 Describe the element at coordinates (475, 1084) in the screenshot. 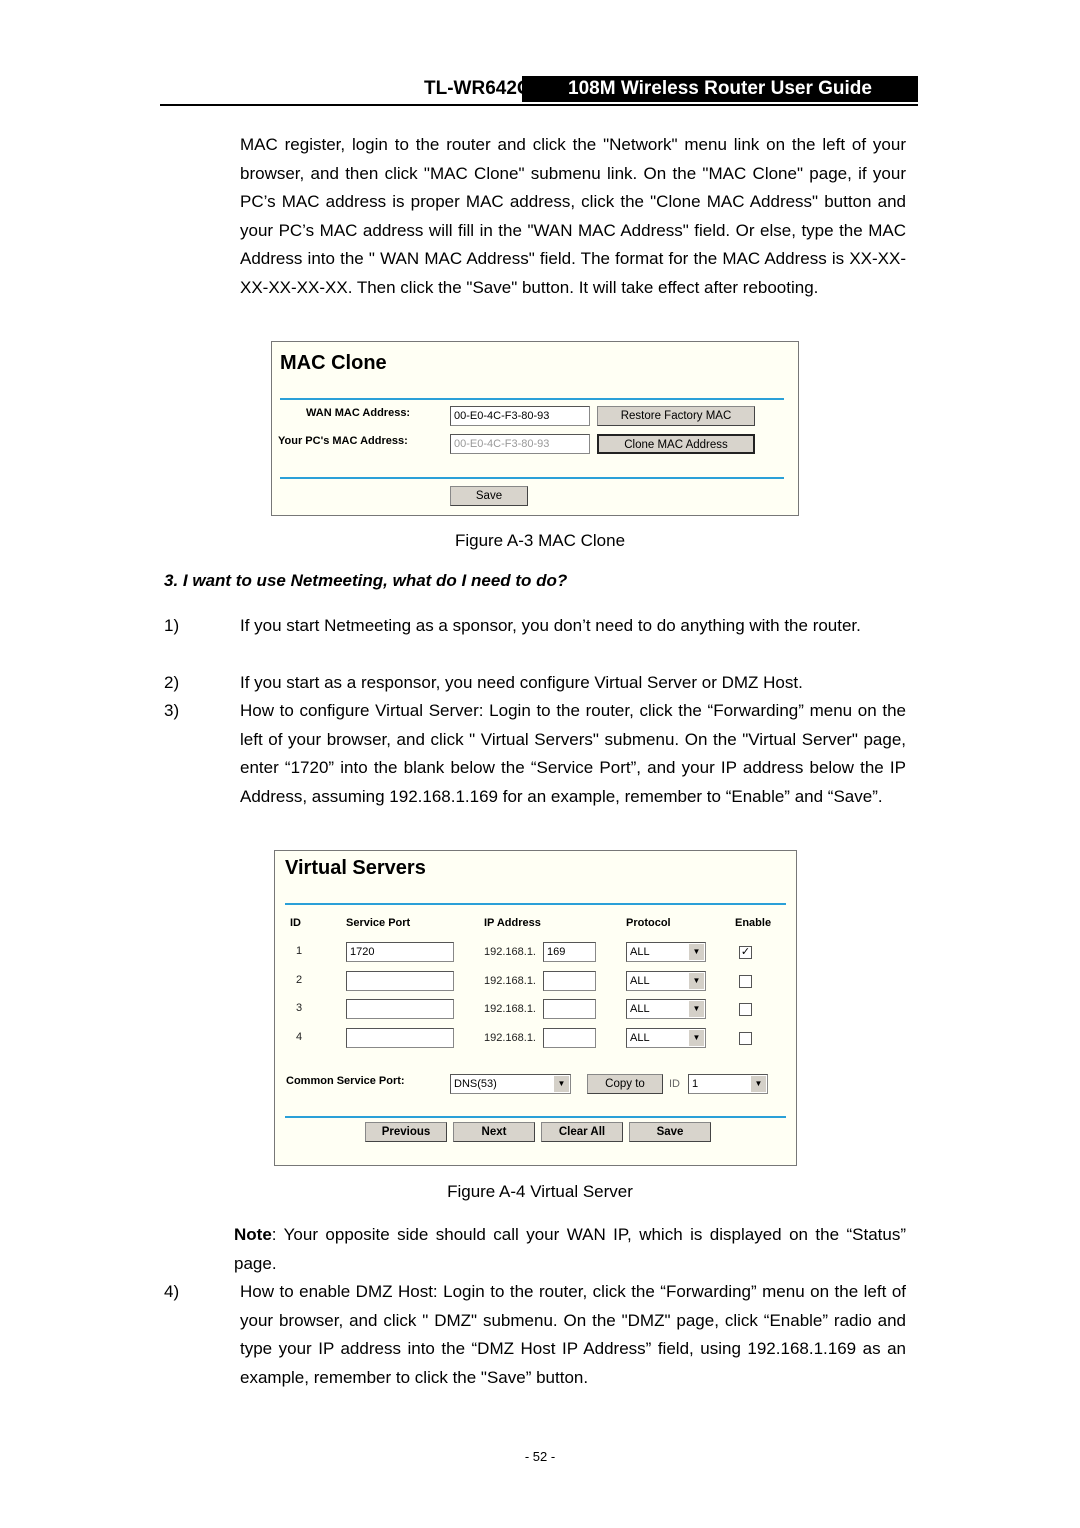

I see `selected-value: DNS(53)` at that location.